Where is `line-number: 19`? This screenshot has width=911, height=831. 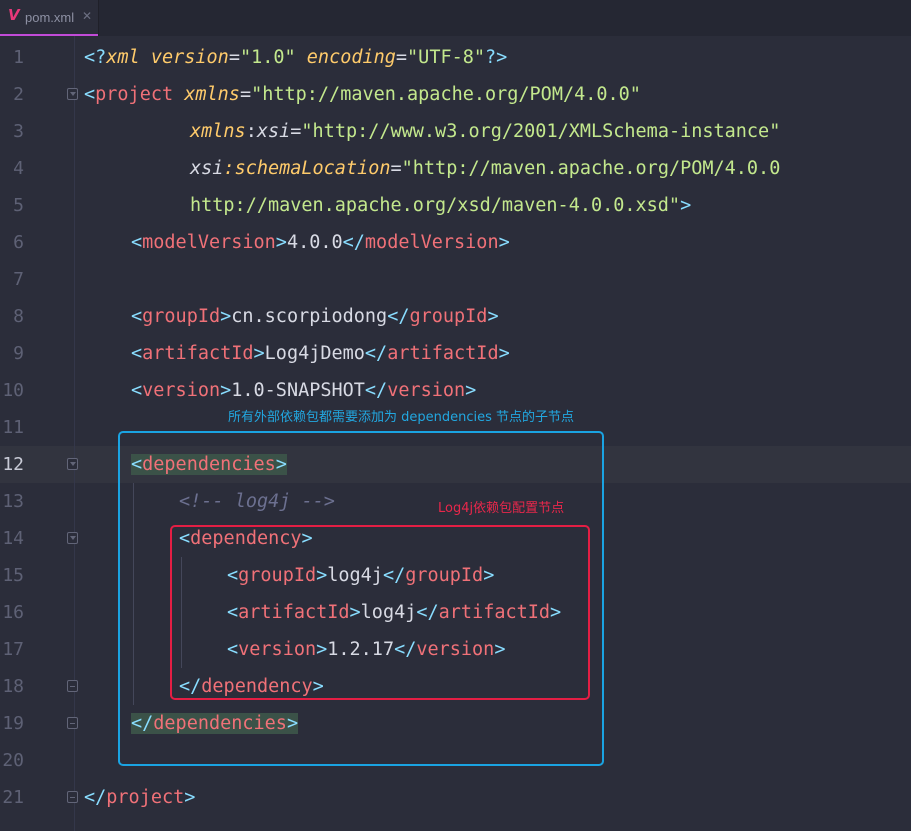
line-number: 19 is located at coordinates (13, 723).